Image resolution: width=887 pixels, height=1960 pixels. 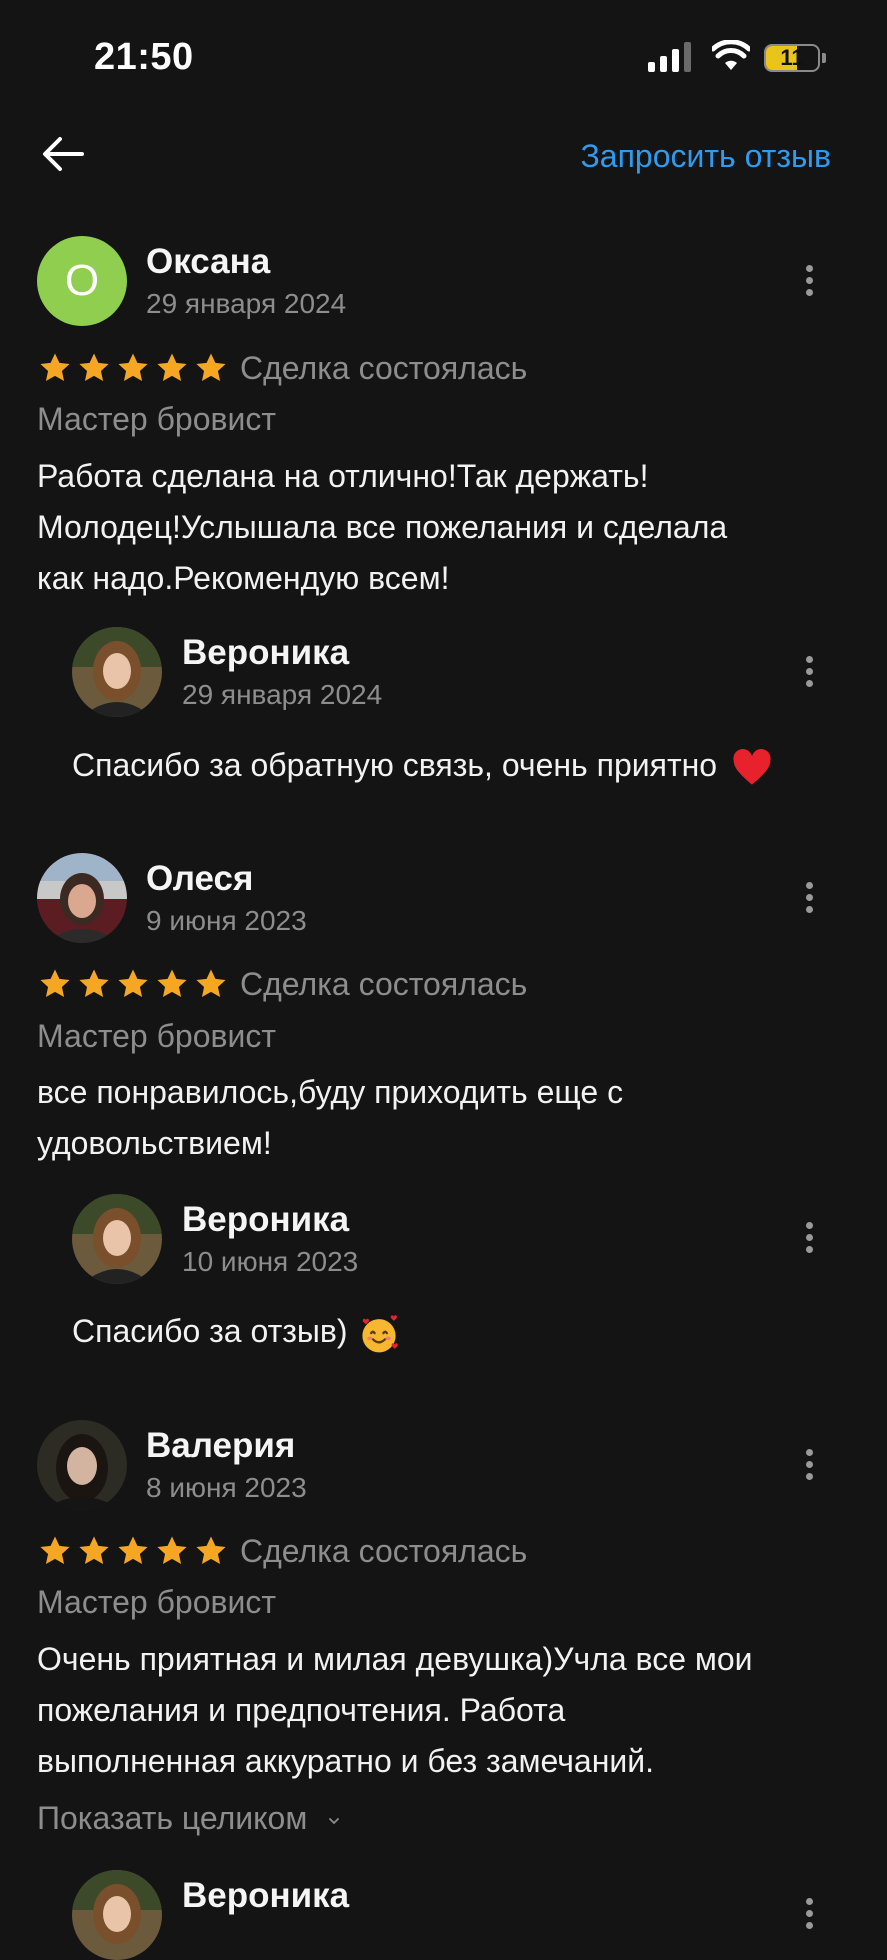 I want to click on battery-level: 11, so click(x=792, y=57).